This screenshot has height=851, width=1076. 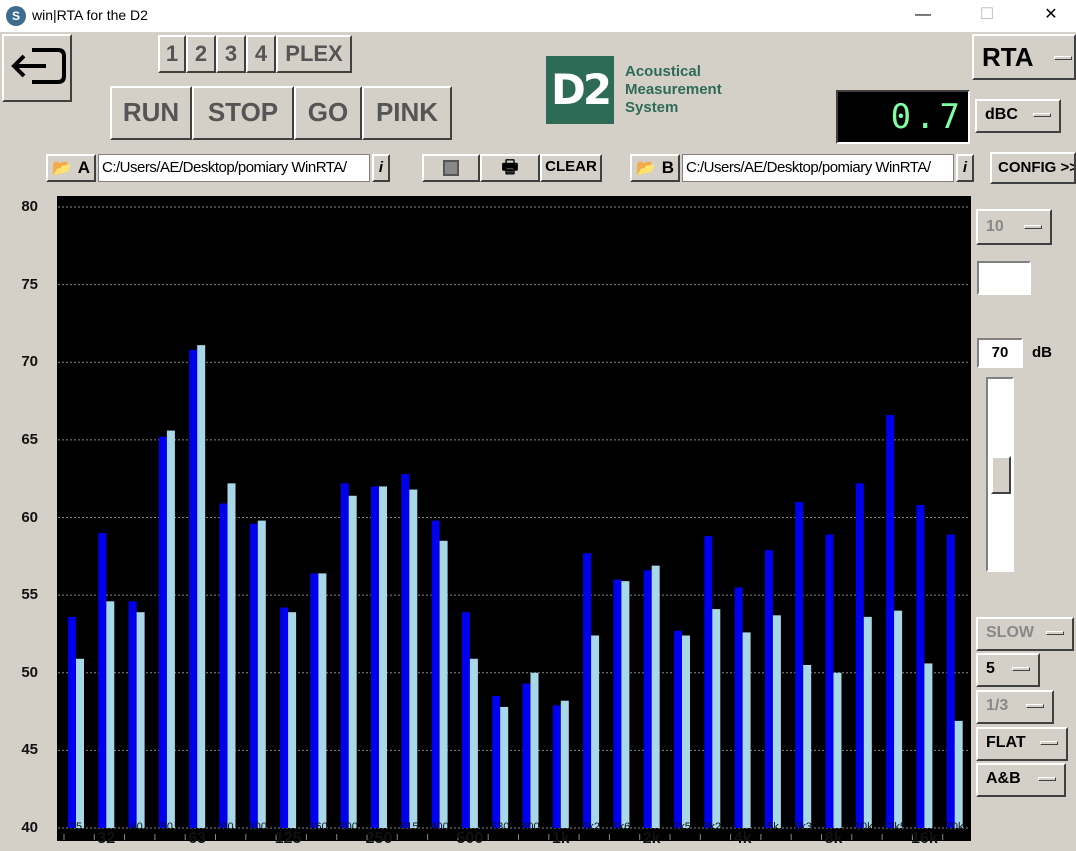 What do you see at coordinates (1006, 742) in the screenshot?
I see `weighting-filter-label: FLAT` at bounding box center [1006, 742].